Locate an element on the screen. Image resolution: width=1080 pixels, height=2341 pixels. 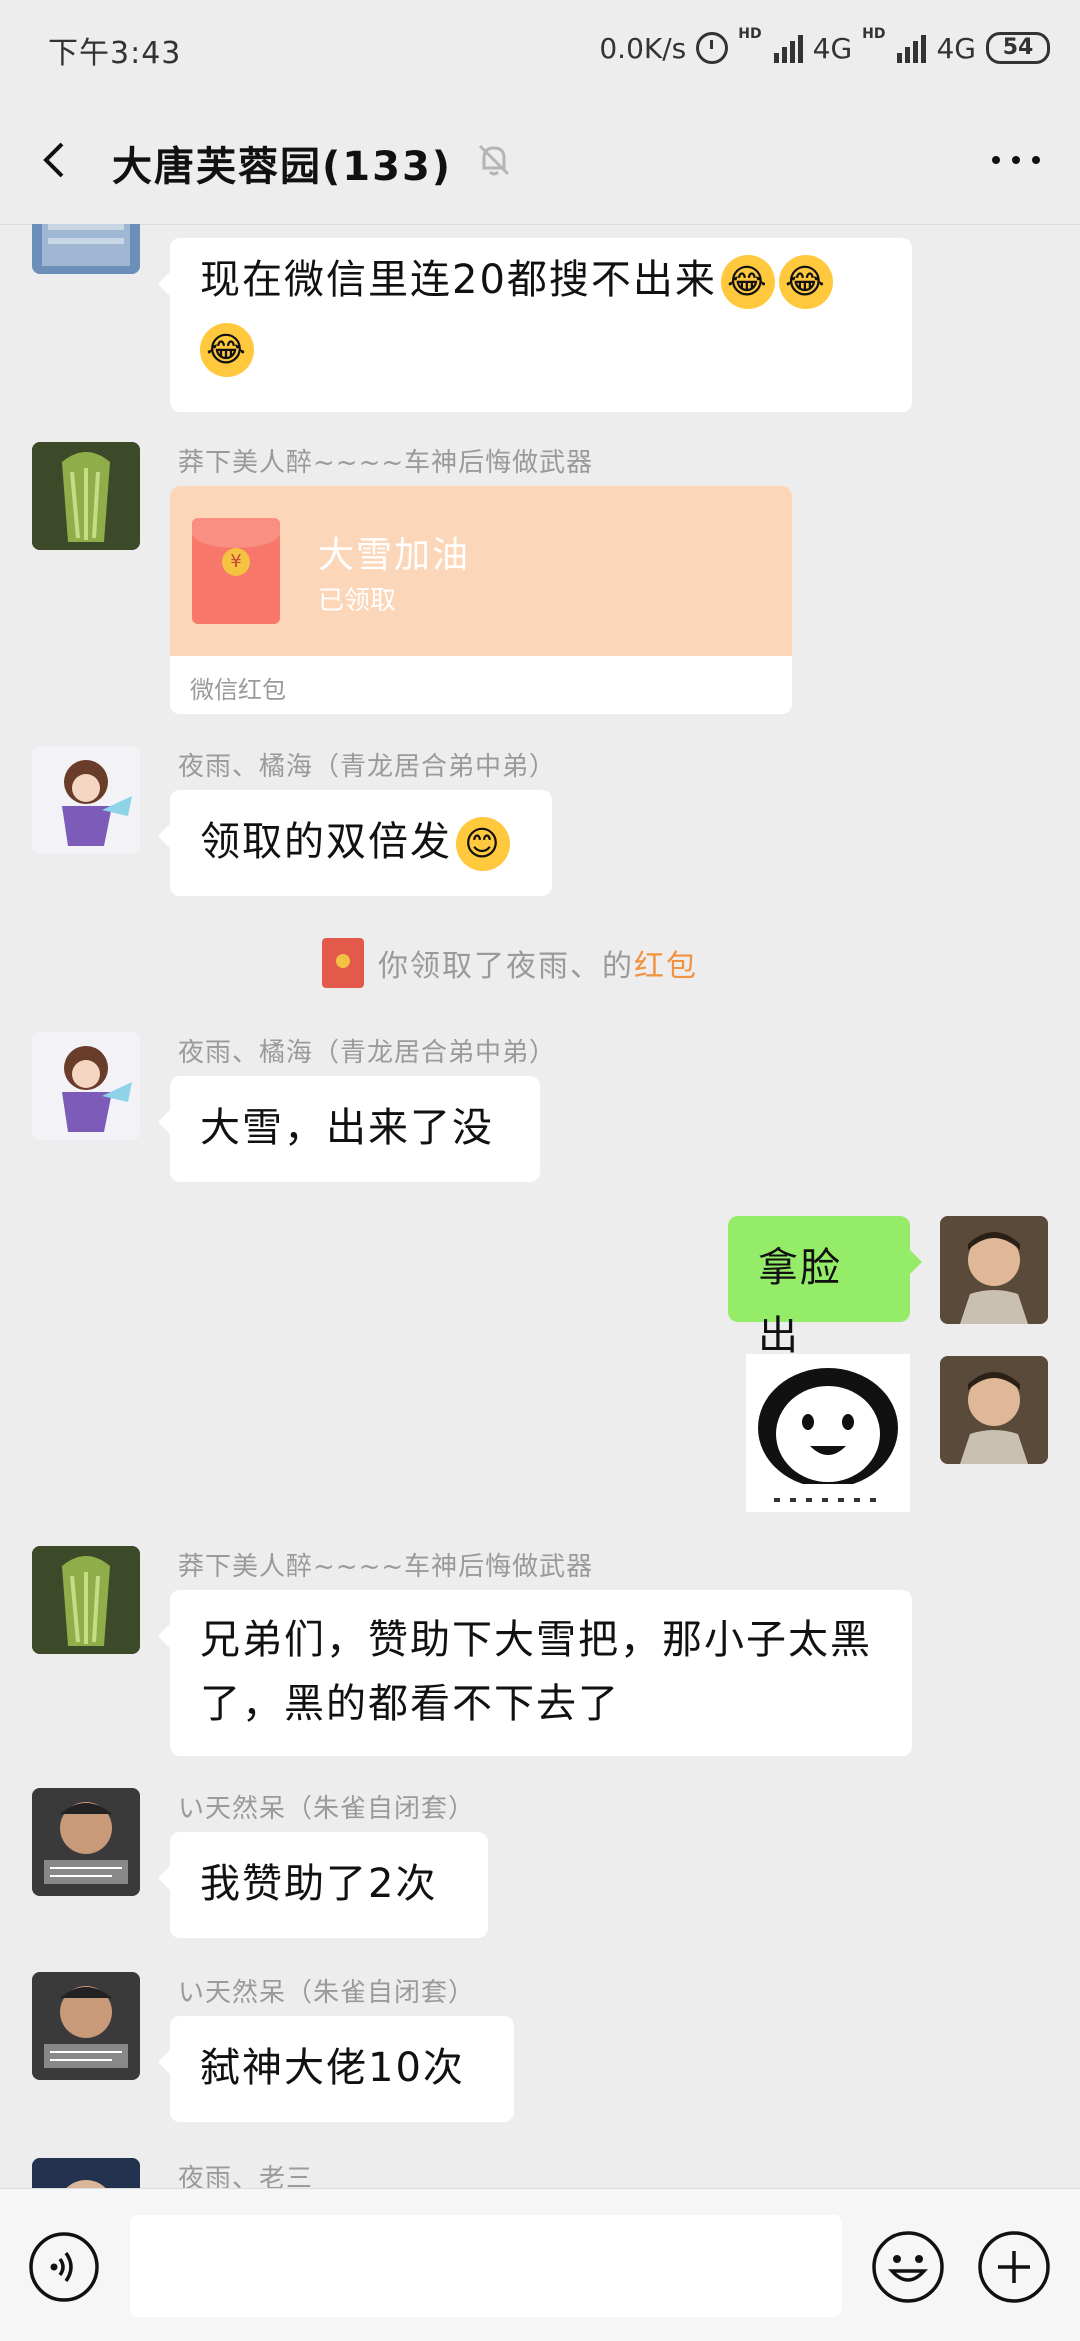
red-packet-card: ¥ 大雪加油 已领取 微信红包 is located at coordinates (481, 600).